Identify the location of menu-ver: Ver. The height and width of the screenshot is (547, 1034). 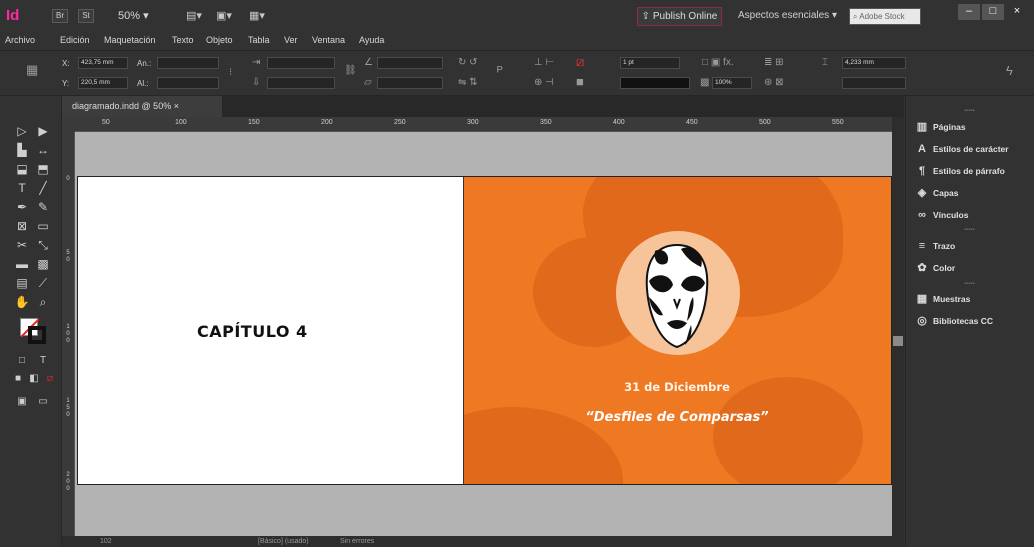
(291, 40).